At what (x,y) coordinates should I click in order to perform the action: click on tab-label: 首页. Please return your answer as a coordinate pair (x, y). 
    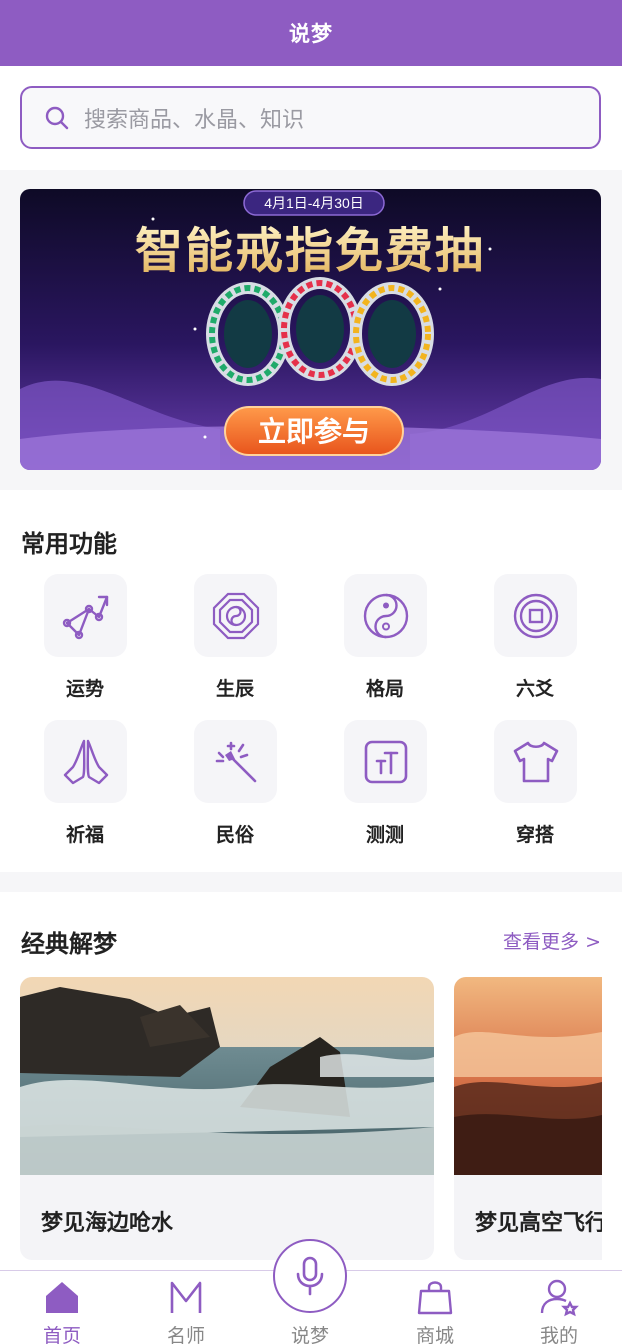
    Looking at the image, I should click on (61, 1334).